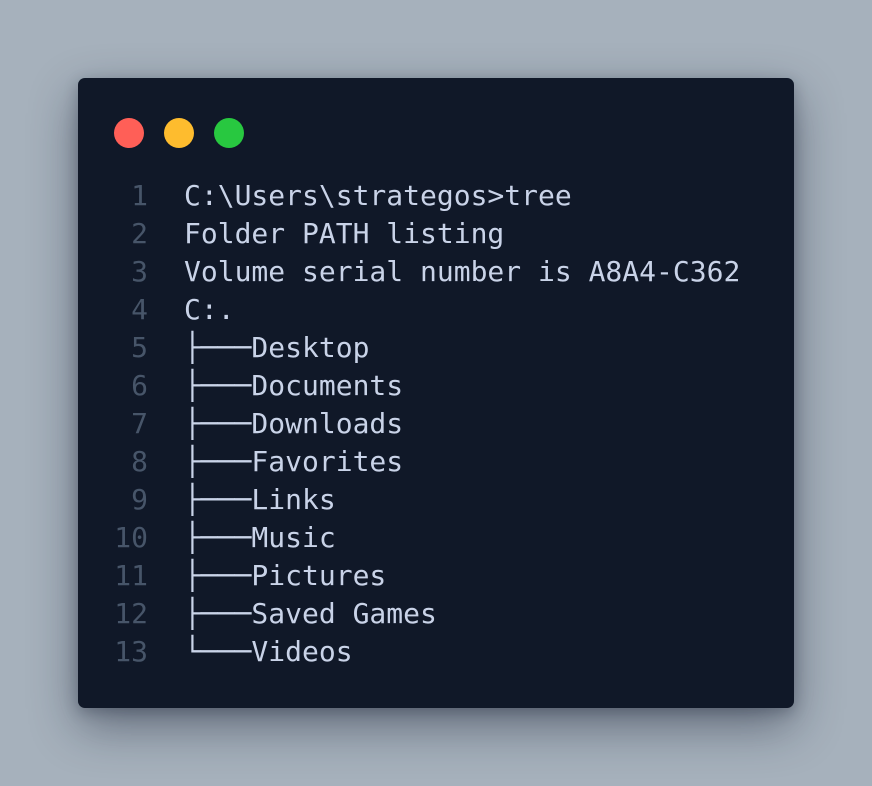 The height and width of the screenshot is (786, 872). I want to click on maximize-button, so click(229, 133).